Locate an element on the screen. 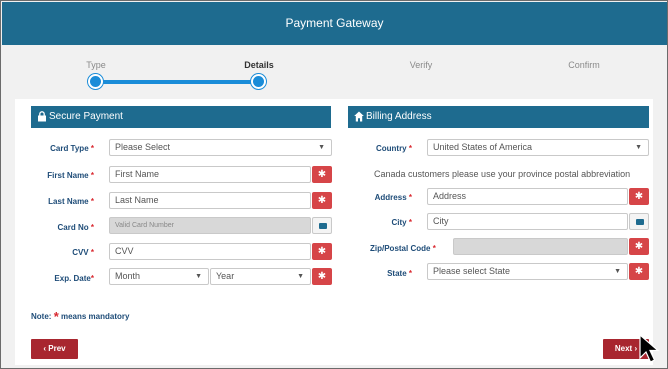 This screenshot has width=668, height=369. cvv-input: CVV is located at coordinates (210, 251).